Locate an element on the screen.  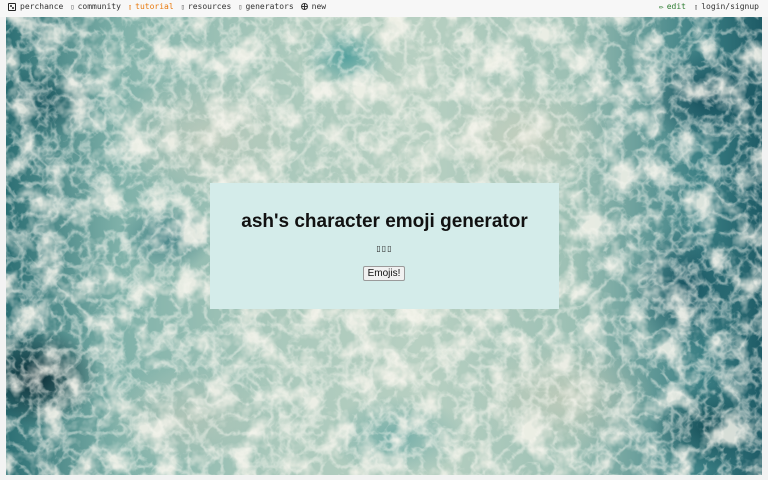
emojis-button: Emojis! is located at coordinates (384, 273).